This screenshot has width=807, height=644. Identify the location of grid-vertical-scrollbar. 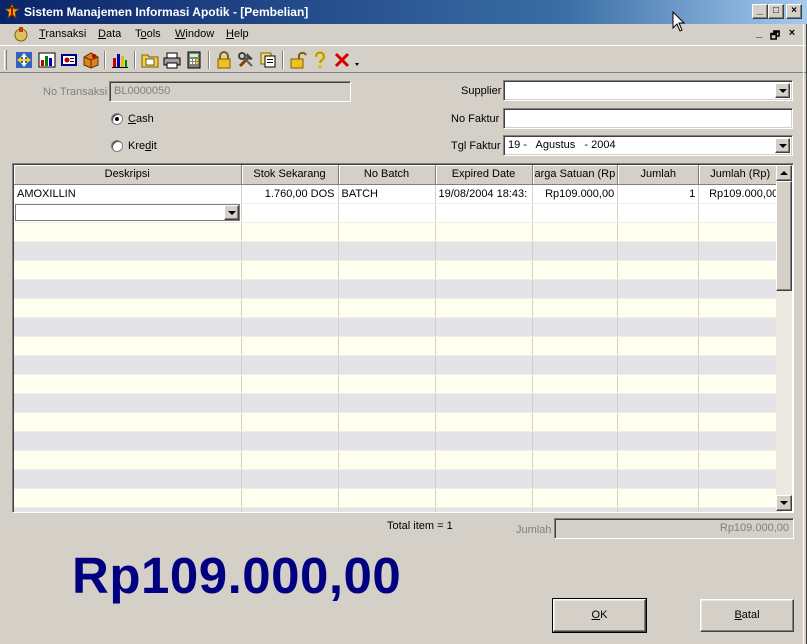
(784, 338).